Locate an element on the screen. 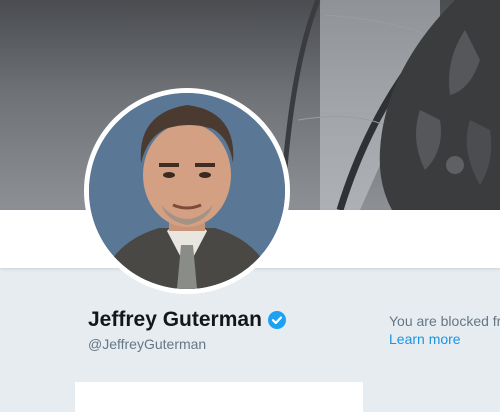 The width and height of the screenshot is (500, 412). profile-handle: @JeffreyGuterman is located at coordinates (147, 344).